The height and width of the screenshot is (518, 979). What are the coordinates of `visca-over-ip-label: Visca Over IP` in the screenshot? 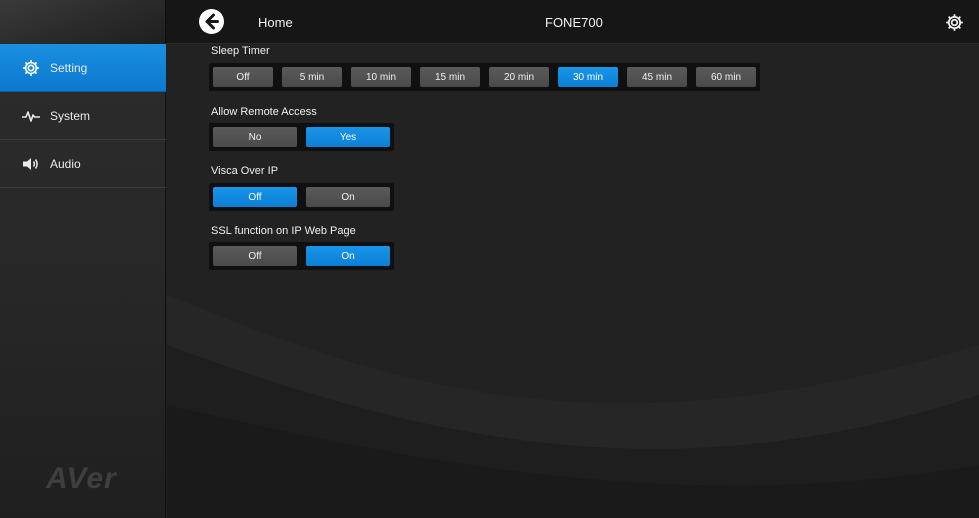 It's located at (245, 171).